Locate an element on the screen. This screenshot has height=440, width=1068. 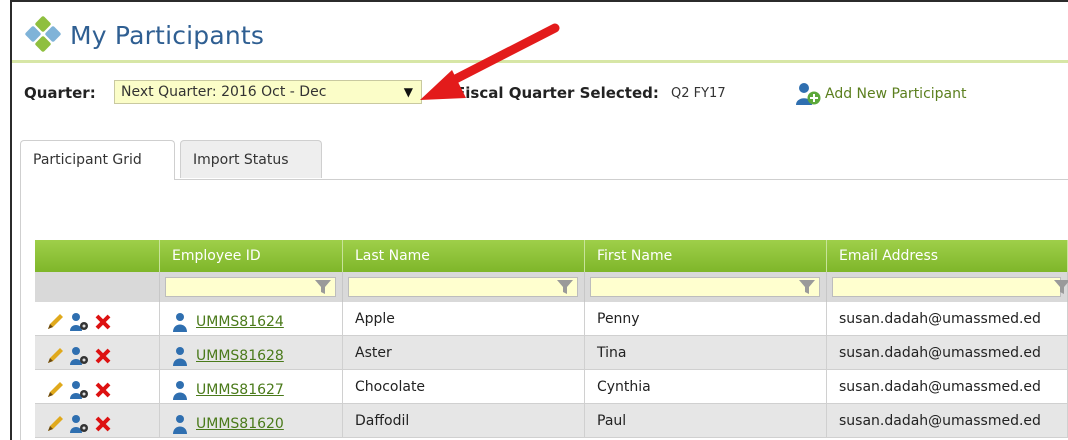
fiscal-quarter-value: Q2 FY17 is located at coordinates (698, 93).